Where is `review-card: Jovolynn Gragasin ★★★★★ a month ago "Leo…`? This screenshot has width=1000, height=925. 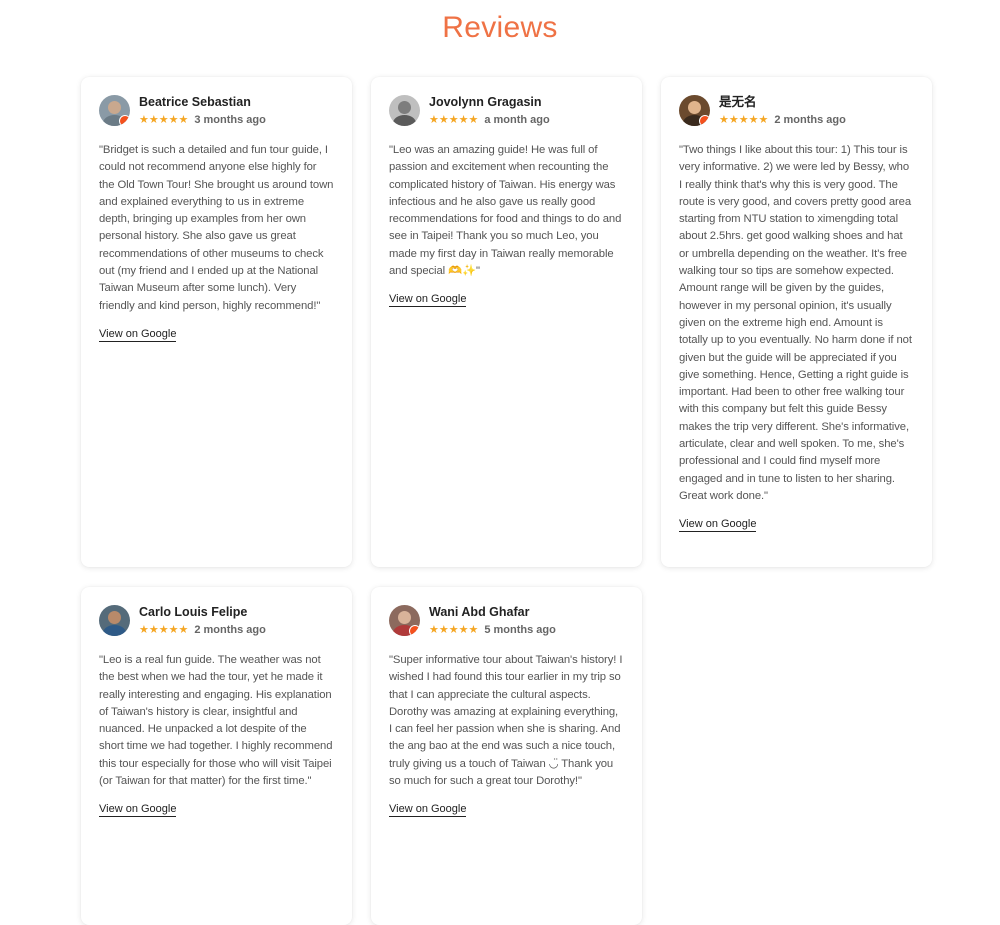 review-card: Jovolynn Gragasin ★★★★★ a month ago "Leo… is located at coordinates (506, 322).